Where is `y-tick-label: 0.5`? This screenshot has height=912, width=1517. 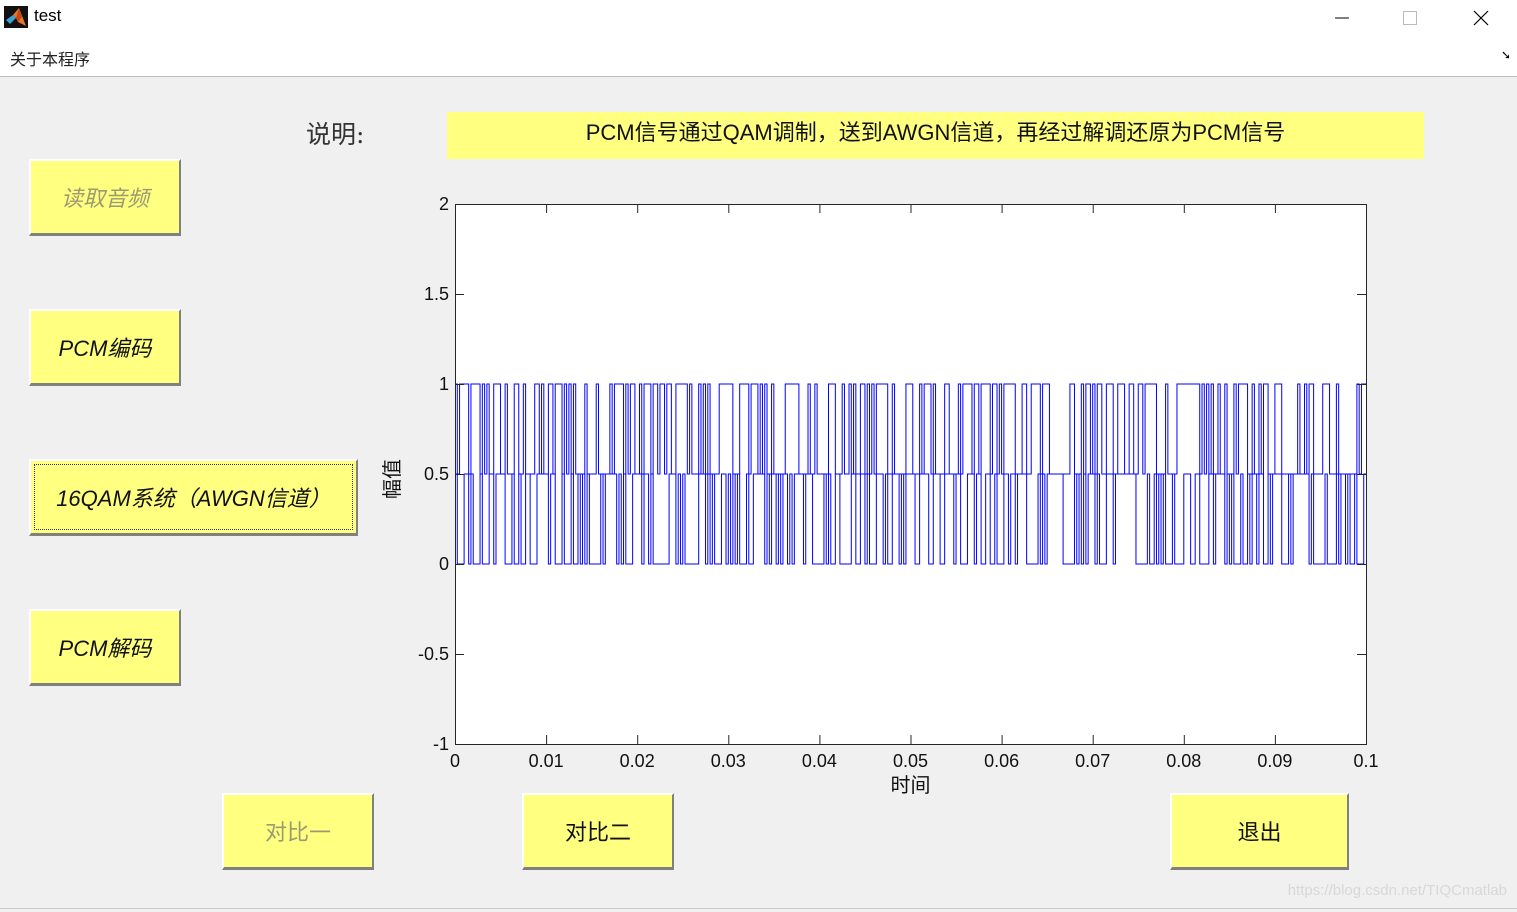 y-tick-label: 0.5 is located at coordinates (436, 474).